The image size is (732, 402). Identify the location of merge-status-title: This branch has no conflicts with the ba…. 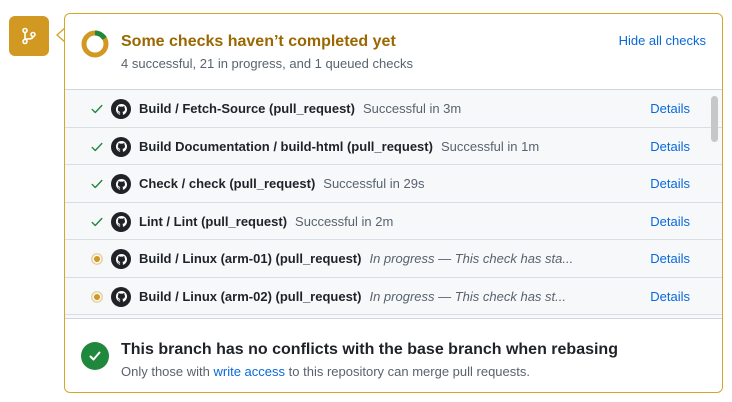
(369, 349).